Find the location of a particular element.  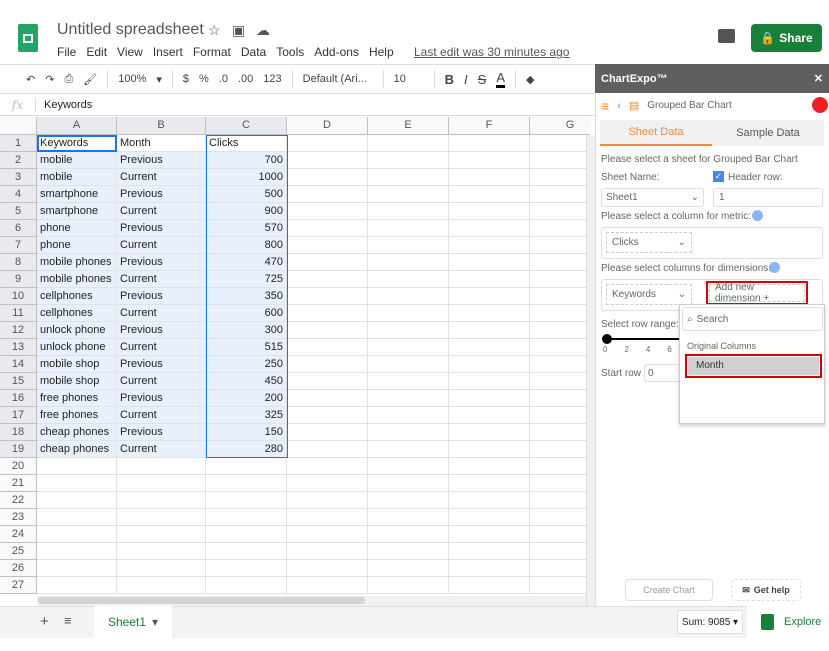

hamburger-menu-icon: ≡ is located at coordinates (605, 106).